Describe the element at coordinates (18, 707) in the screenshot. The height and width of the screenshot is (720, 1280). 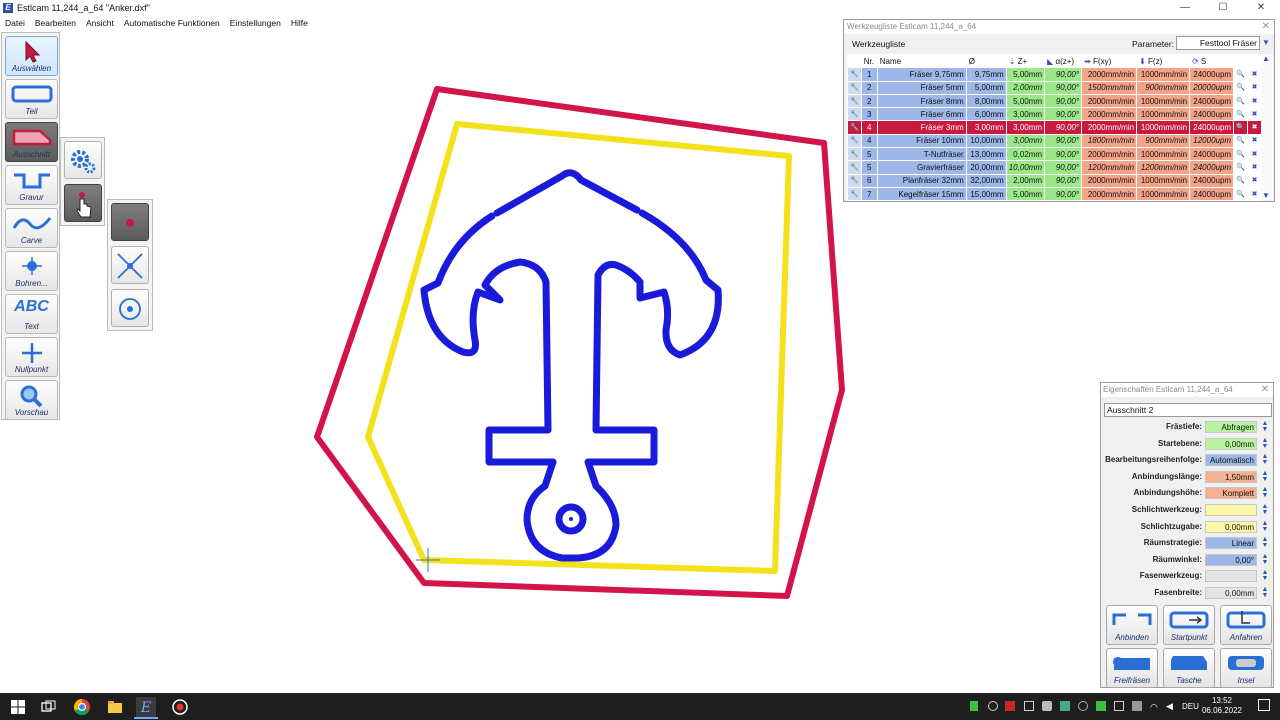
I see `windows-start-icon` at that location.